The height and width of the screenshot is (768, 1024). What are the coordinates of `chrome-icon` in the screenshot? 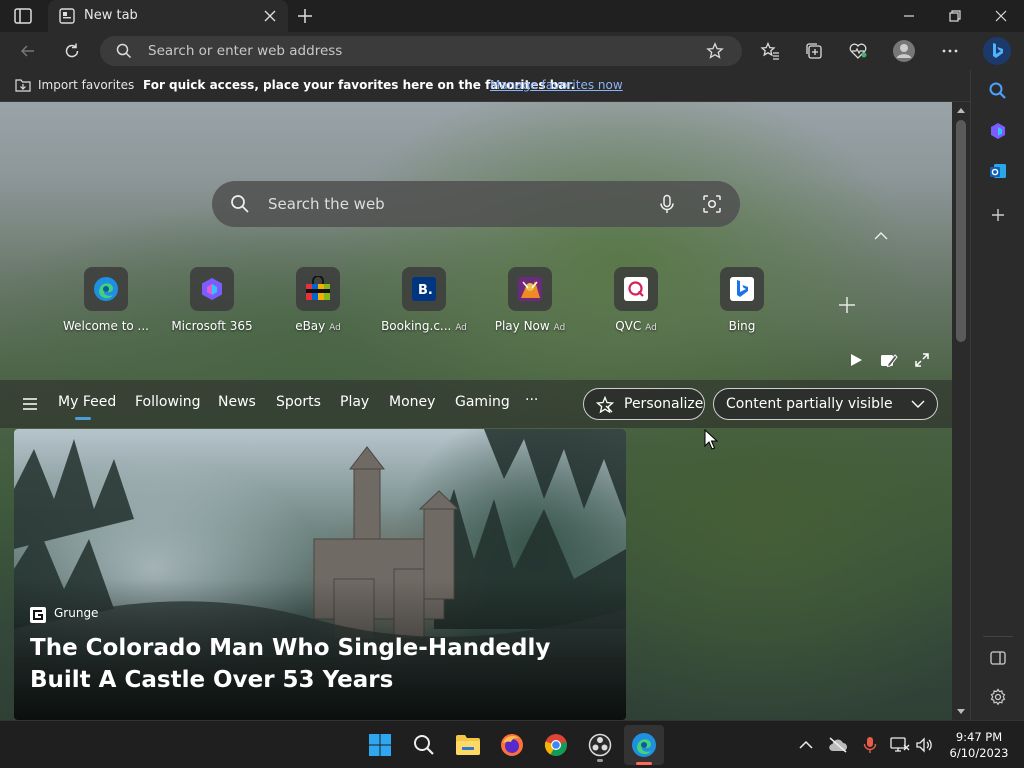 It's located at (556, 745).